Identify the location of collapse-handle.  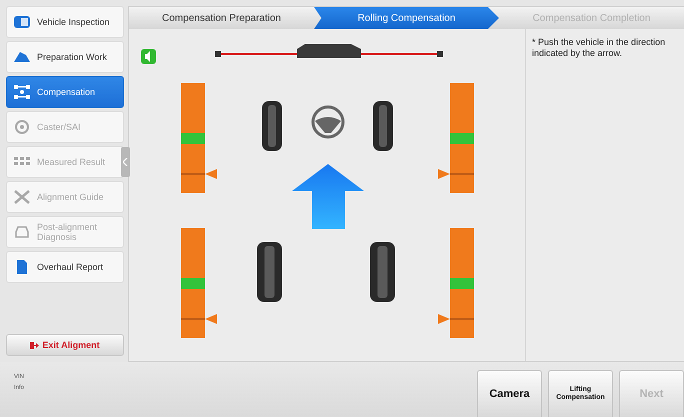
(125, 162).